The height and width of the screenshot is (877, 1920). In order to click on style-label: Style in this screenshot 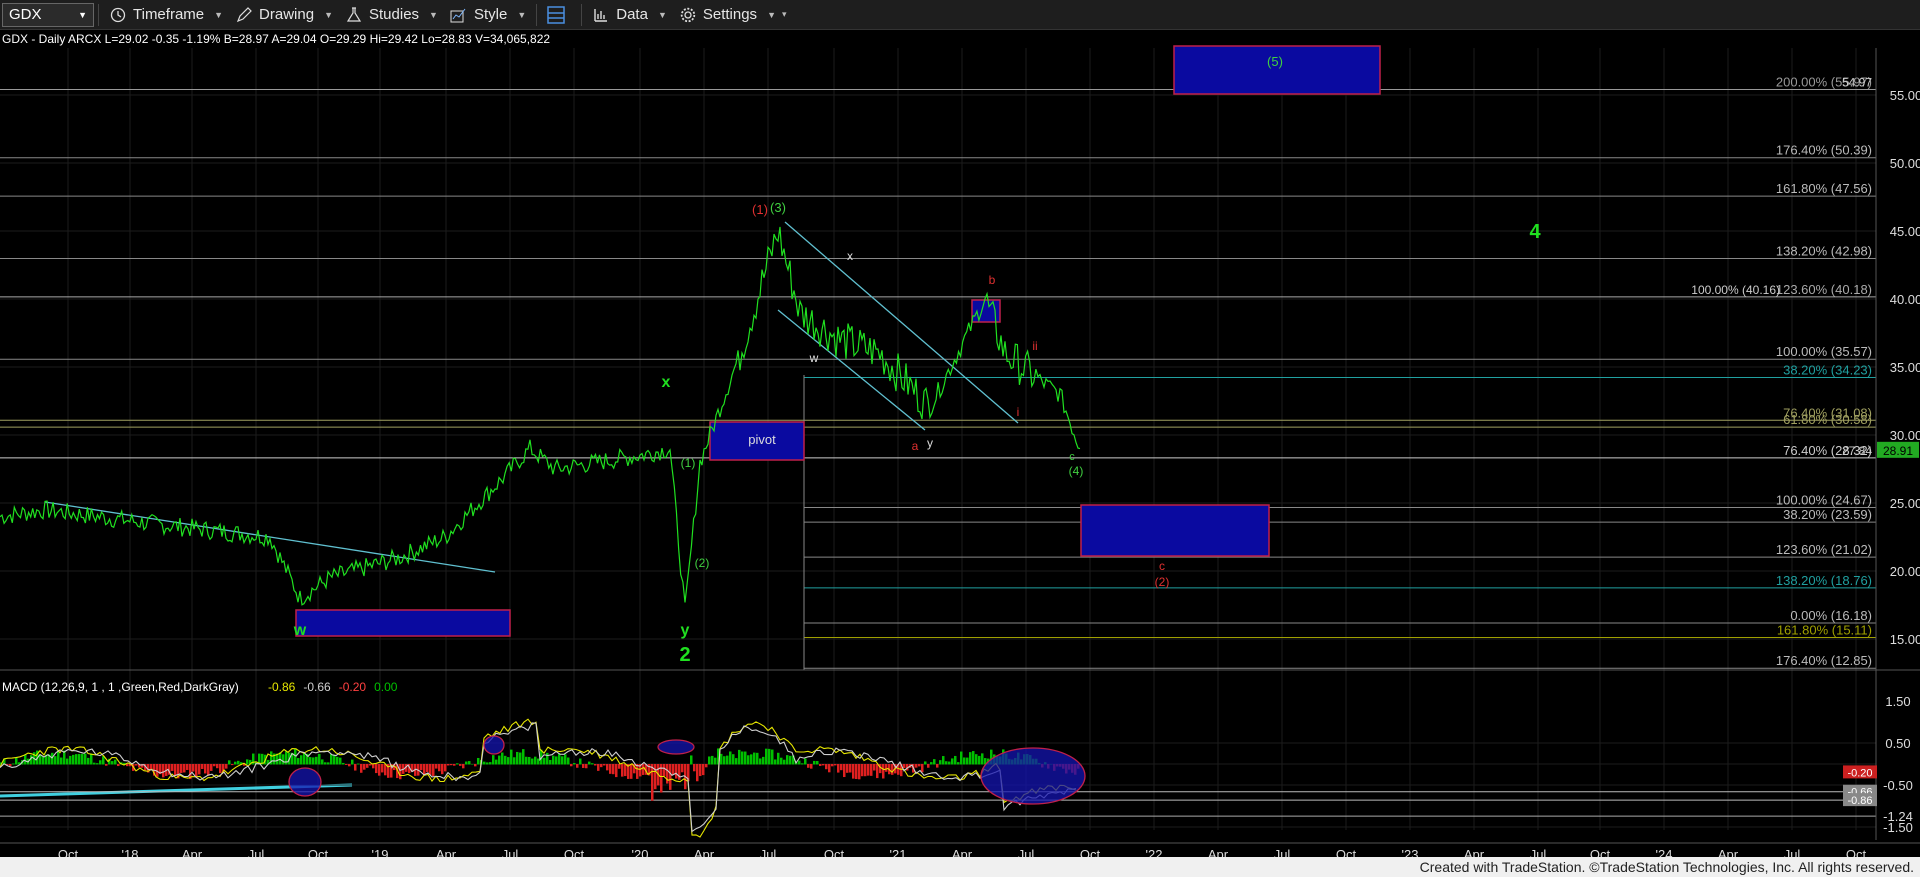, I will do `click(490, 14)`.